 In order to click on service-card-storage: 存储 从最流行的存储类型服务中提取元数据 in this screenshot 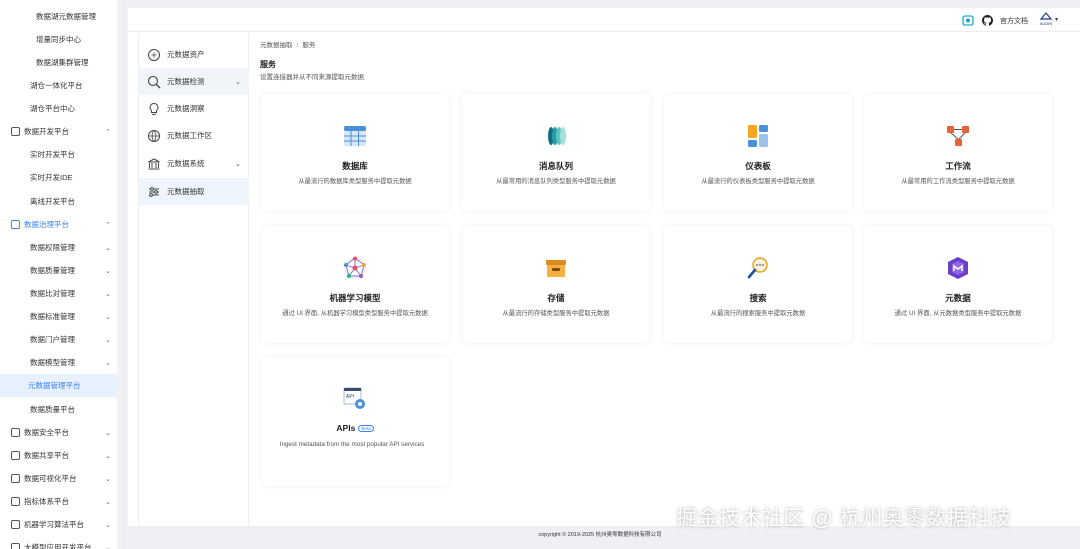, I will do `click(556, 284)`.